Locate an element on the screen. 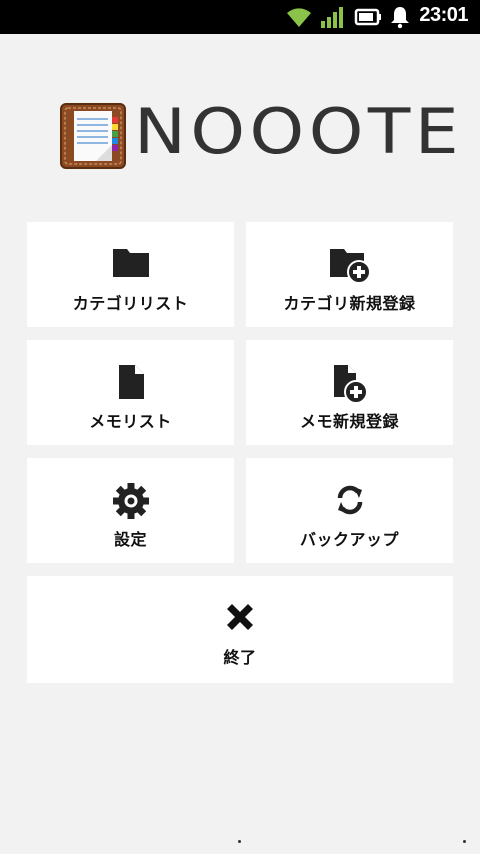 This screenshot has height=854, width=480. app-logo: NOOOTE is located at coordinates (259, 132).